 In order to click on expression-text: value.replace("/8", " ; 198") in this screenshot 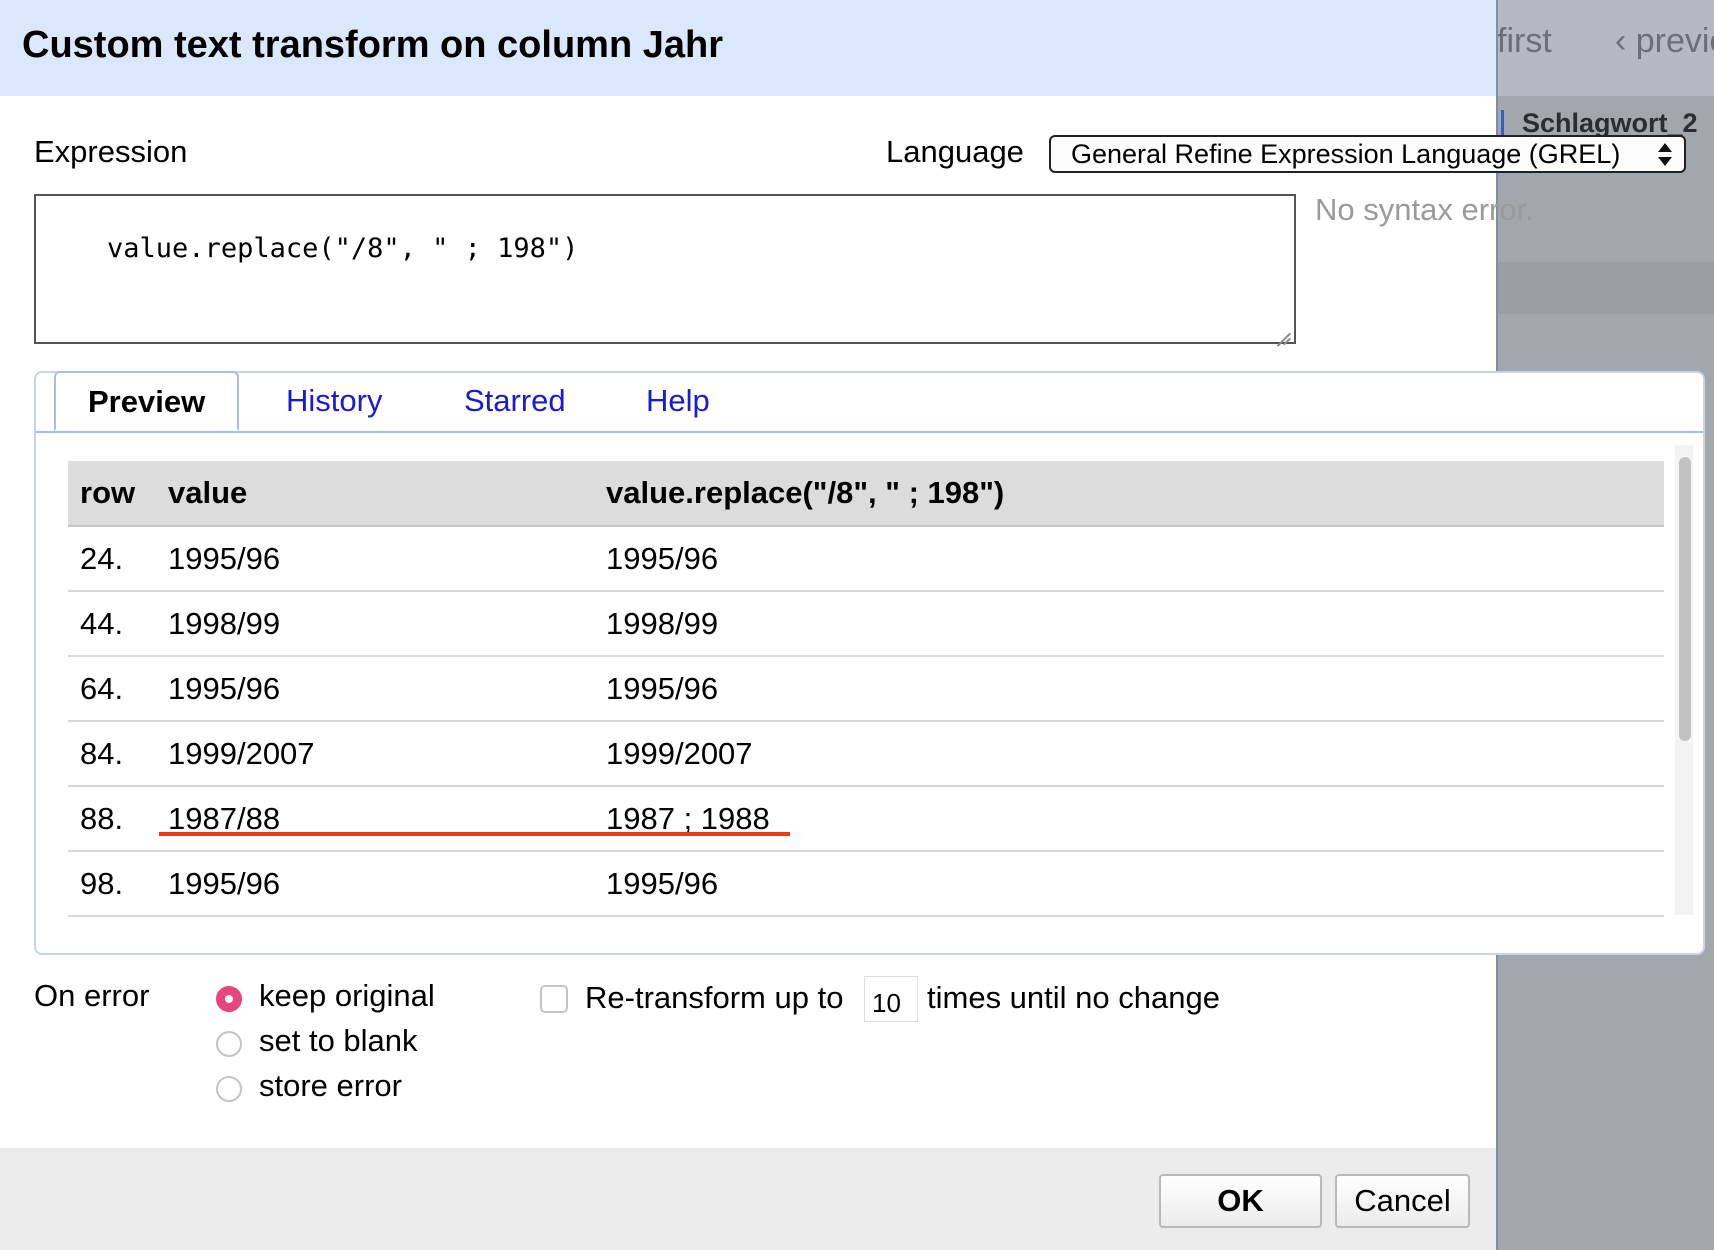, I will do `click(343, 248)`.